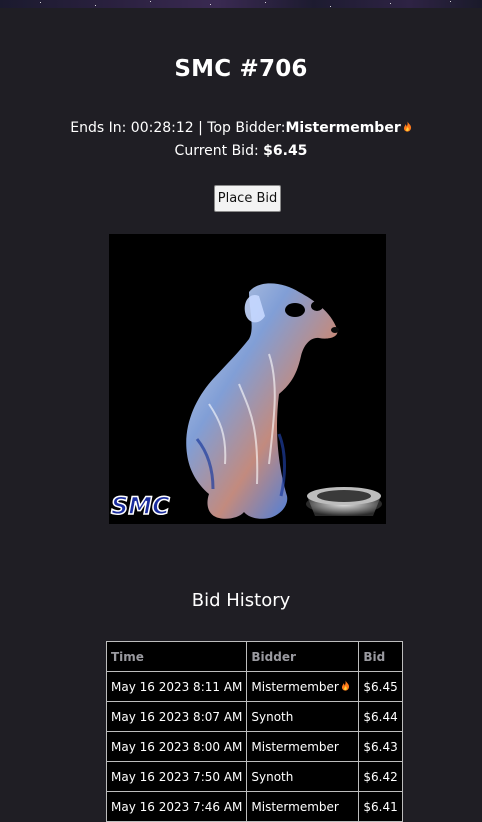 This screenshot has height=822, width=482. What do you see at coordinates (176, 656) in the screenshot?
I see `column-header-time: Time` at bounding box center [176, 656].